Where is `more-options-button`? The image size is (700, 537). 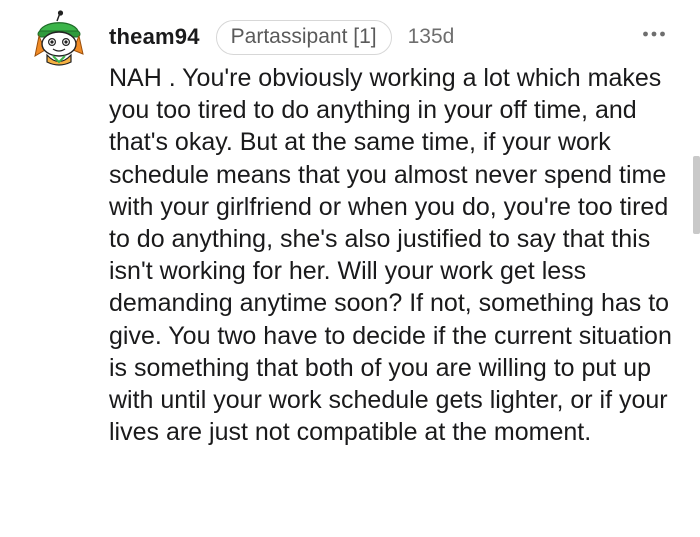 more-options-button is located at coordinates (654, 34).